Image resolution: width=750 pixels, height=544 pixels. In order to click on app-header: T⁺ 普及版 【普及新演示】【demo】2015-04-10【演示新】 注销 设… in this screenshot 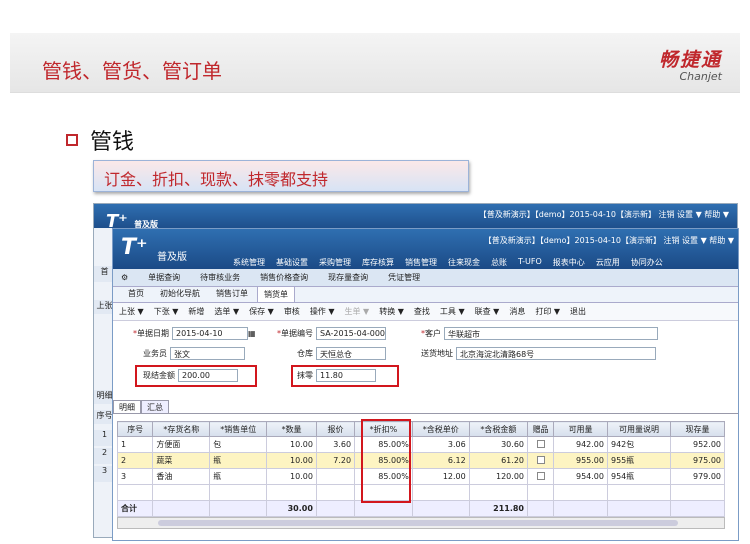, I will do `click(425, 249)`.